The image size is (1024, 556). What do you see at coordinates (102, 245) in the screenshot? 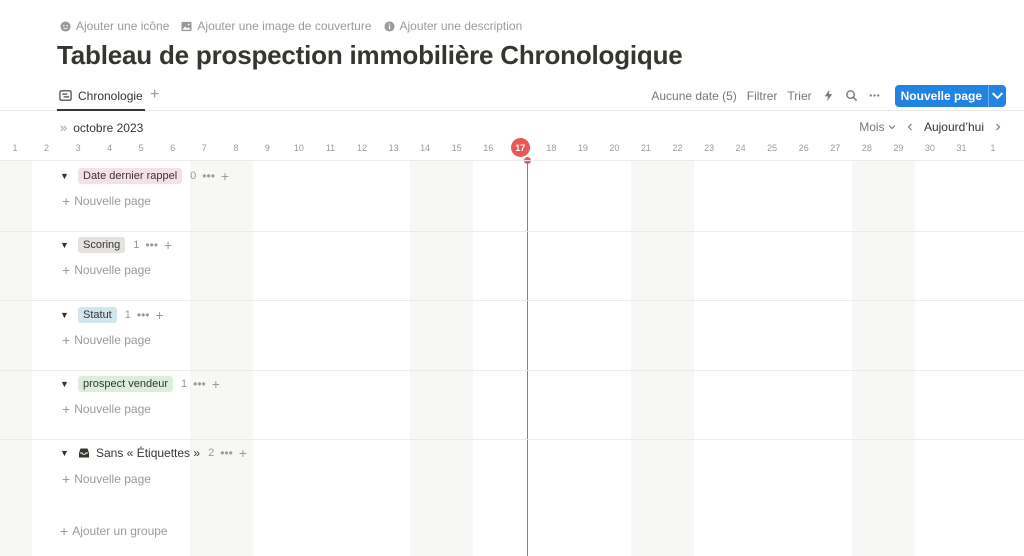
I see `group-tag: Scoring` at bounding box center [102, 245].